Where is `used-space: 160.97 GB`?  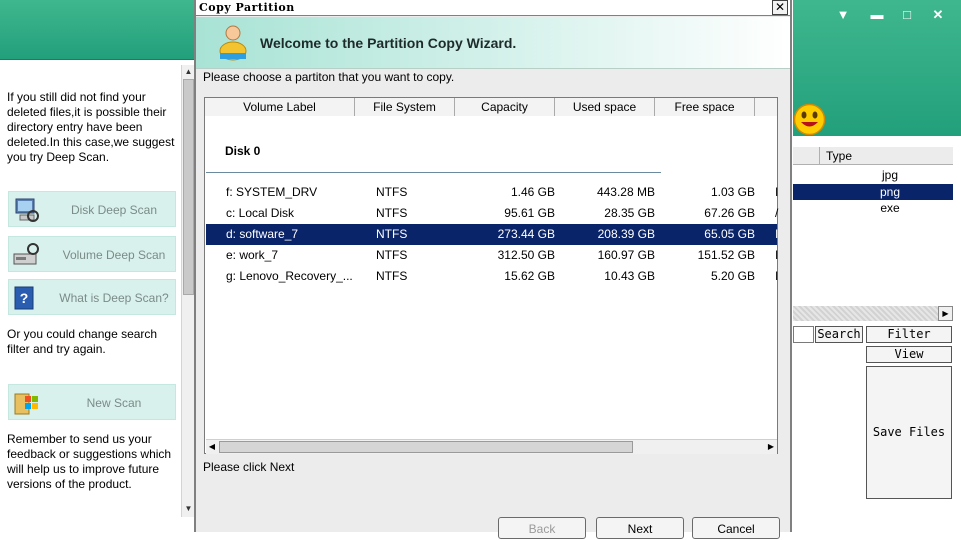 used-space: 160.97 GB is located at coordinates (626, 255).